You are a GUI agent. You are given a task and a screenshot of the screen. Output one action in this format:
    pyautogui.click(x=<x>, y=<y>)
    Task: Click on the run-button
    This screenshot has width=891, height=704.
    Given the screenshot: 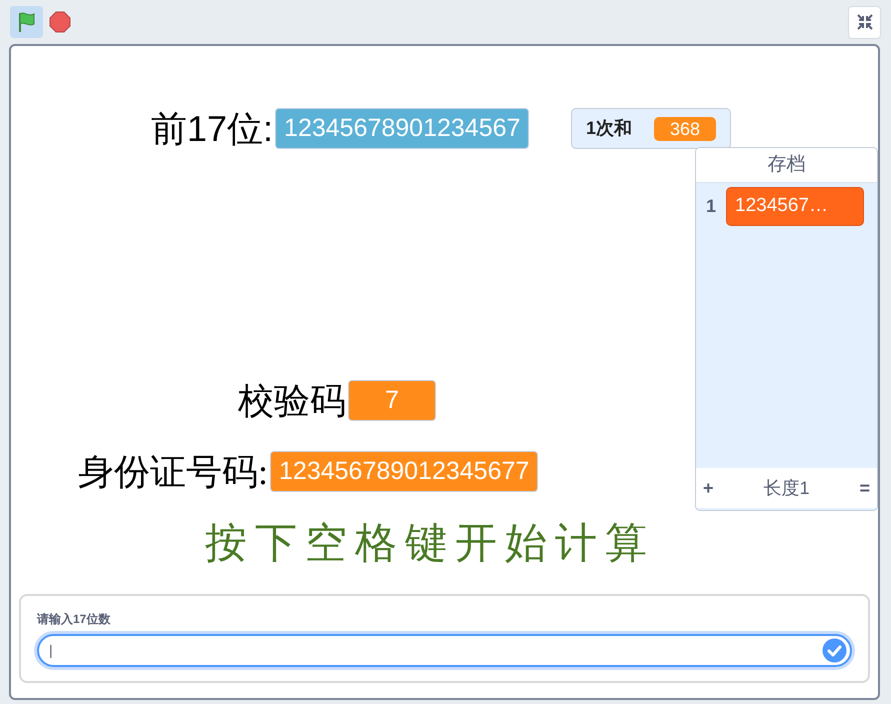 What is the action you would take?
    pyautogui.click(x=26, y=22)
    